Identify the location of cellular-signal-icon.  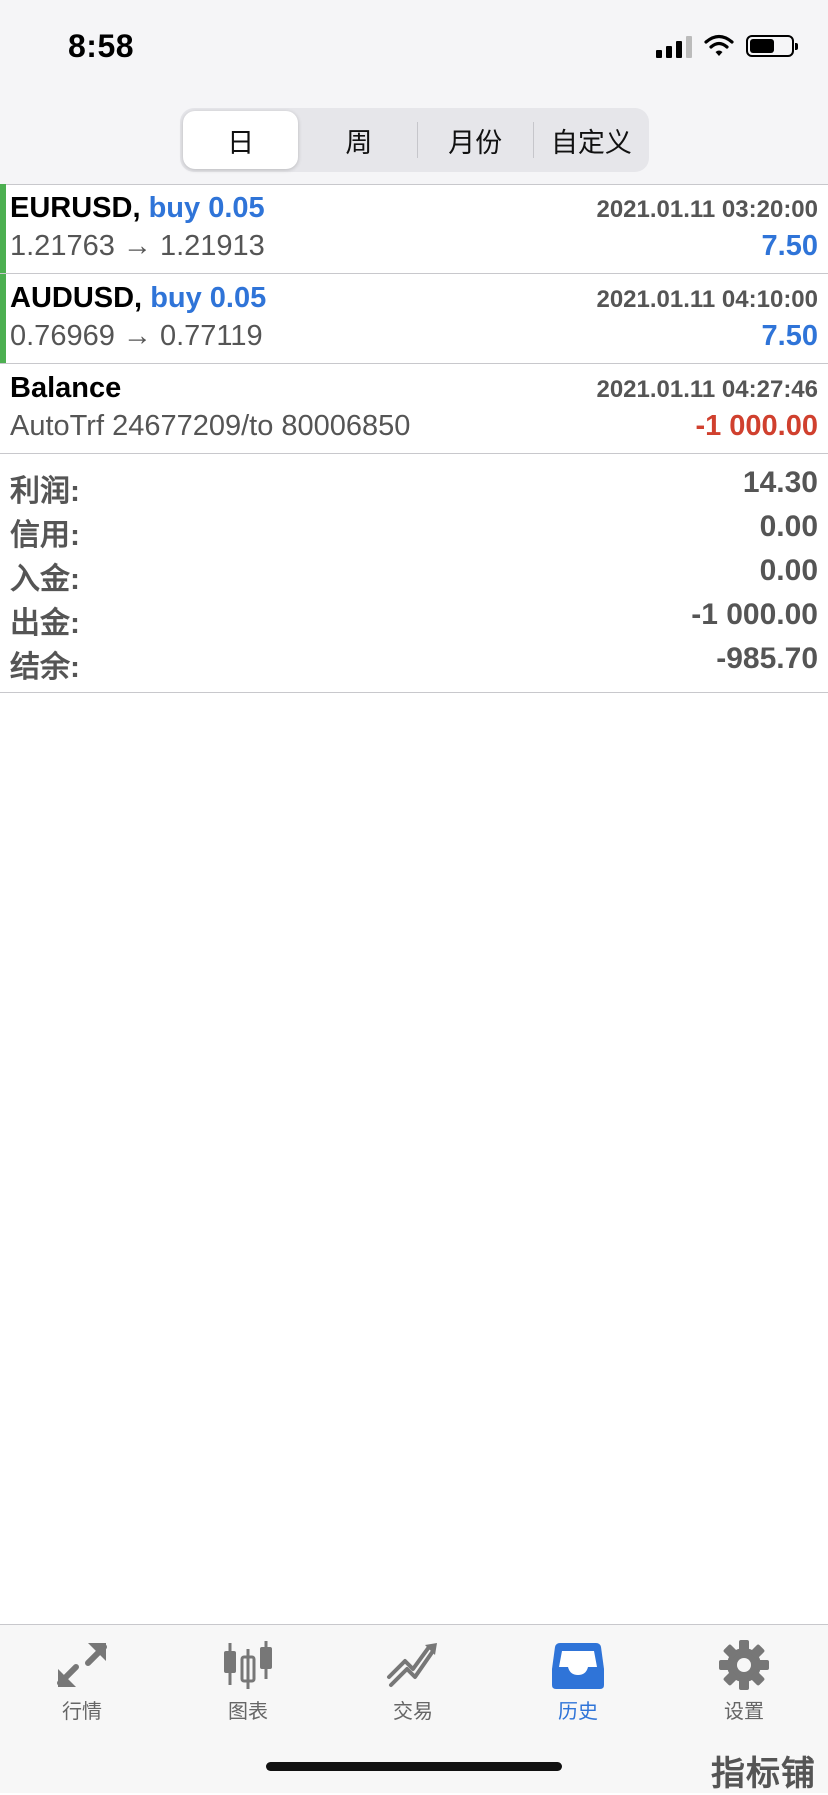
(674, 46).